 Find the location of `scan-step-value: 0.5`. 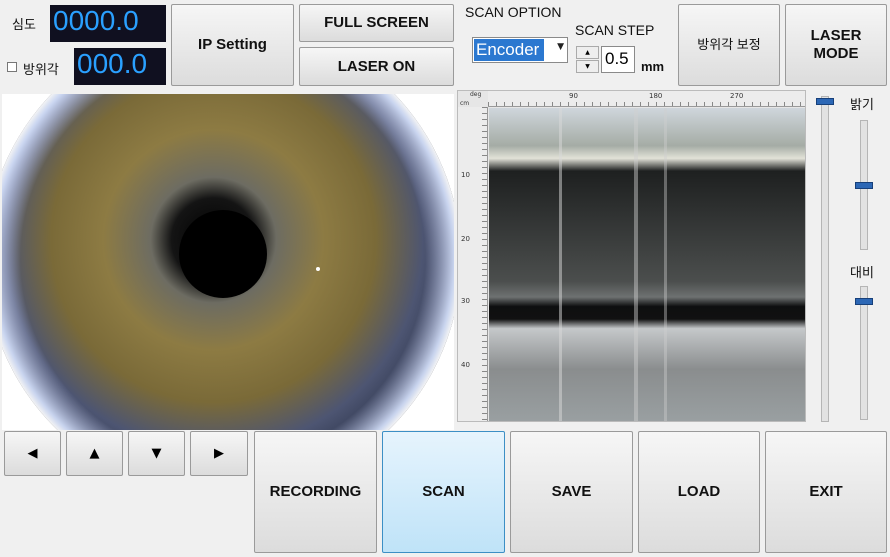

scan-step-value: 0.5 is located at coordinates (617, 58).